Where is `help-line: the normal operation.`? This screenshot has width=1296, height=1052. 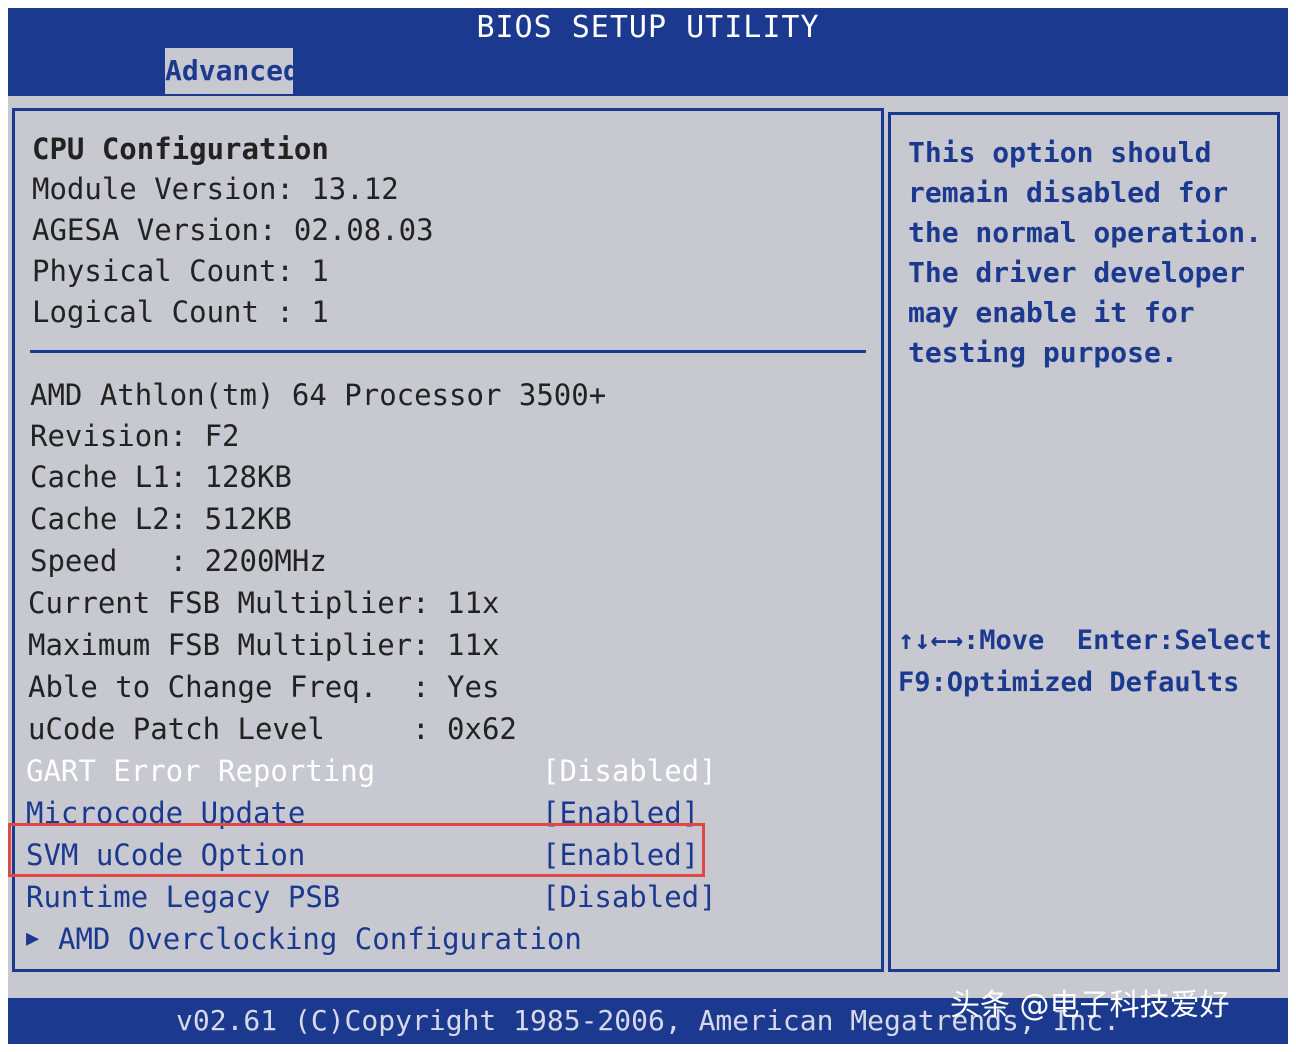
help-line: the normal operation. is located at coordinates (1085, 232).